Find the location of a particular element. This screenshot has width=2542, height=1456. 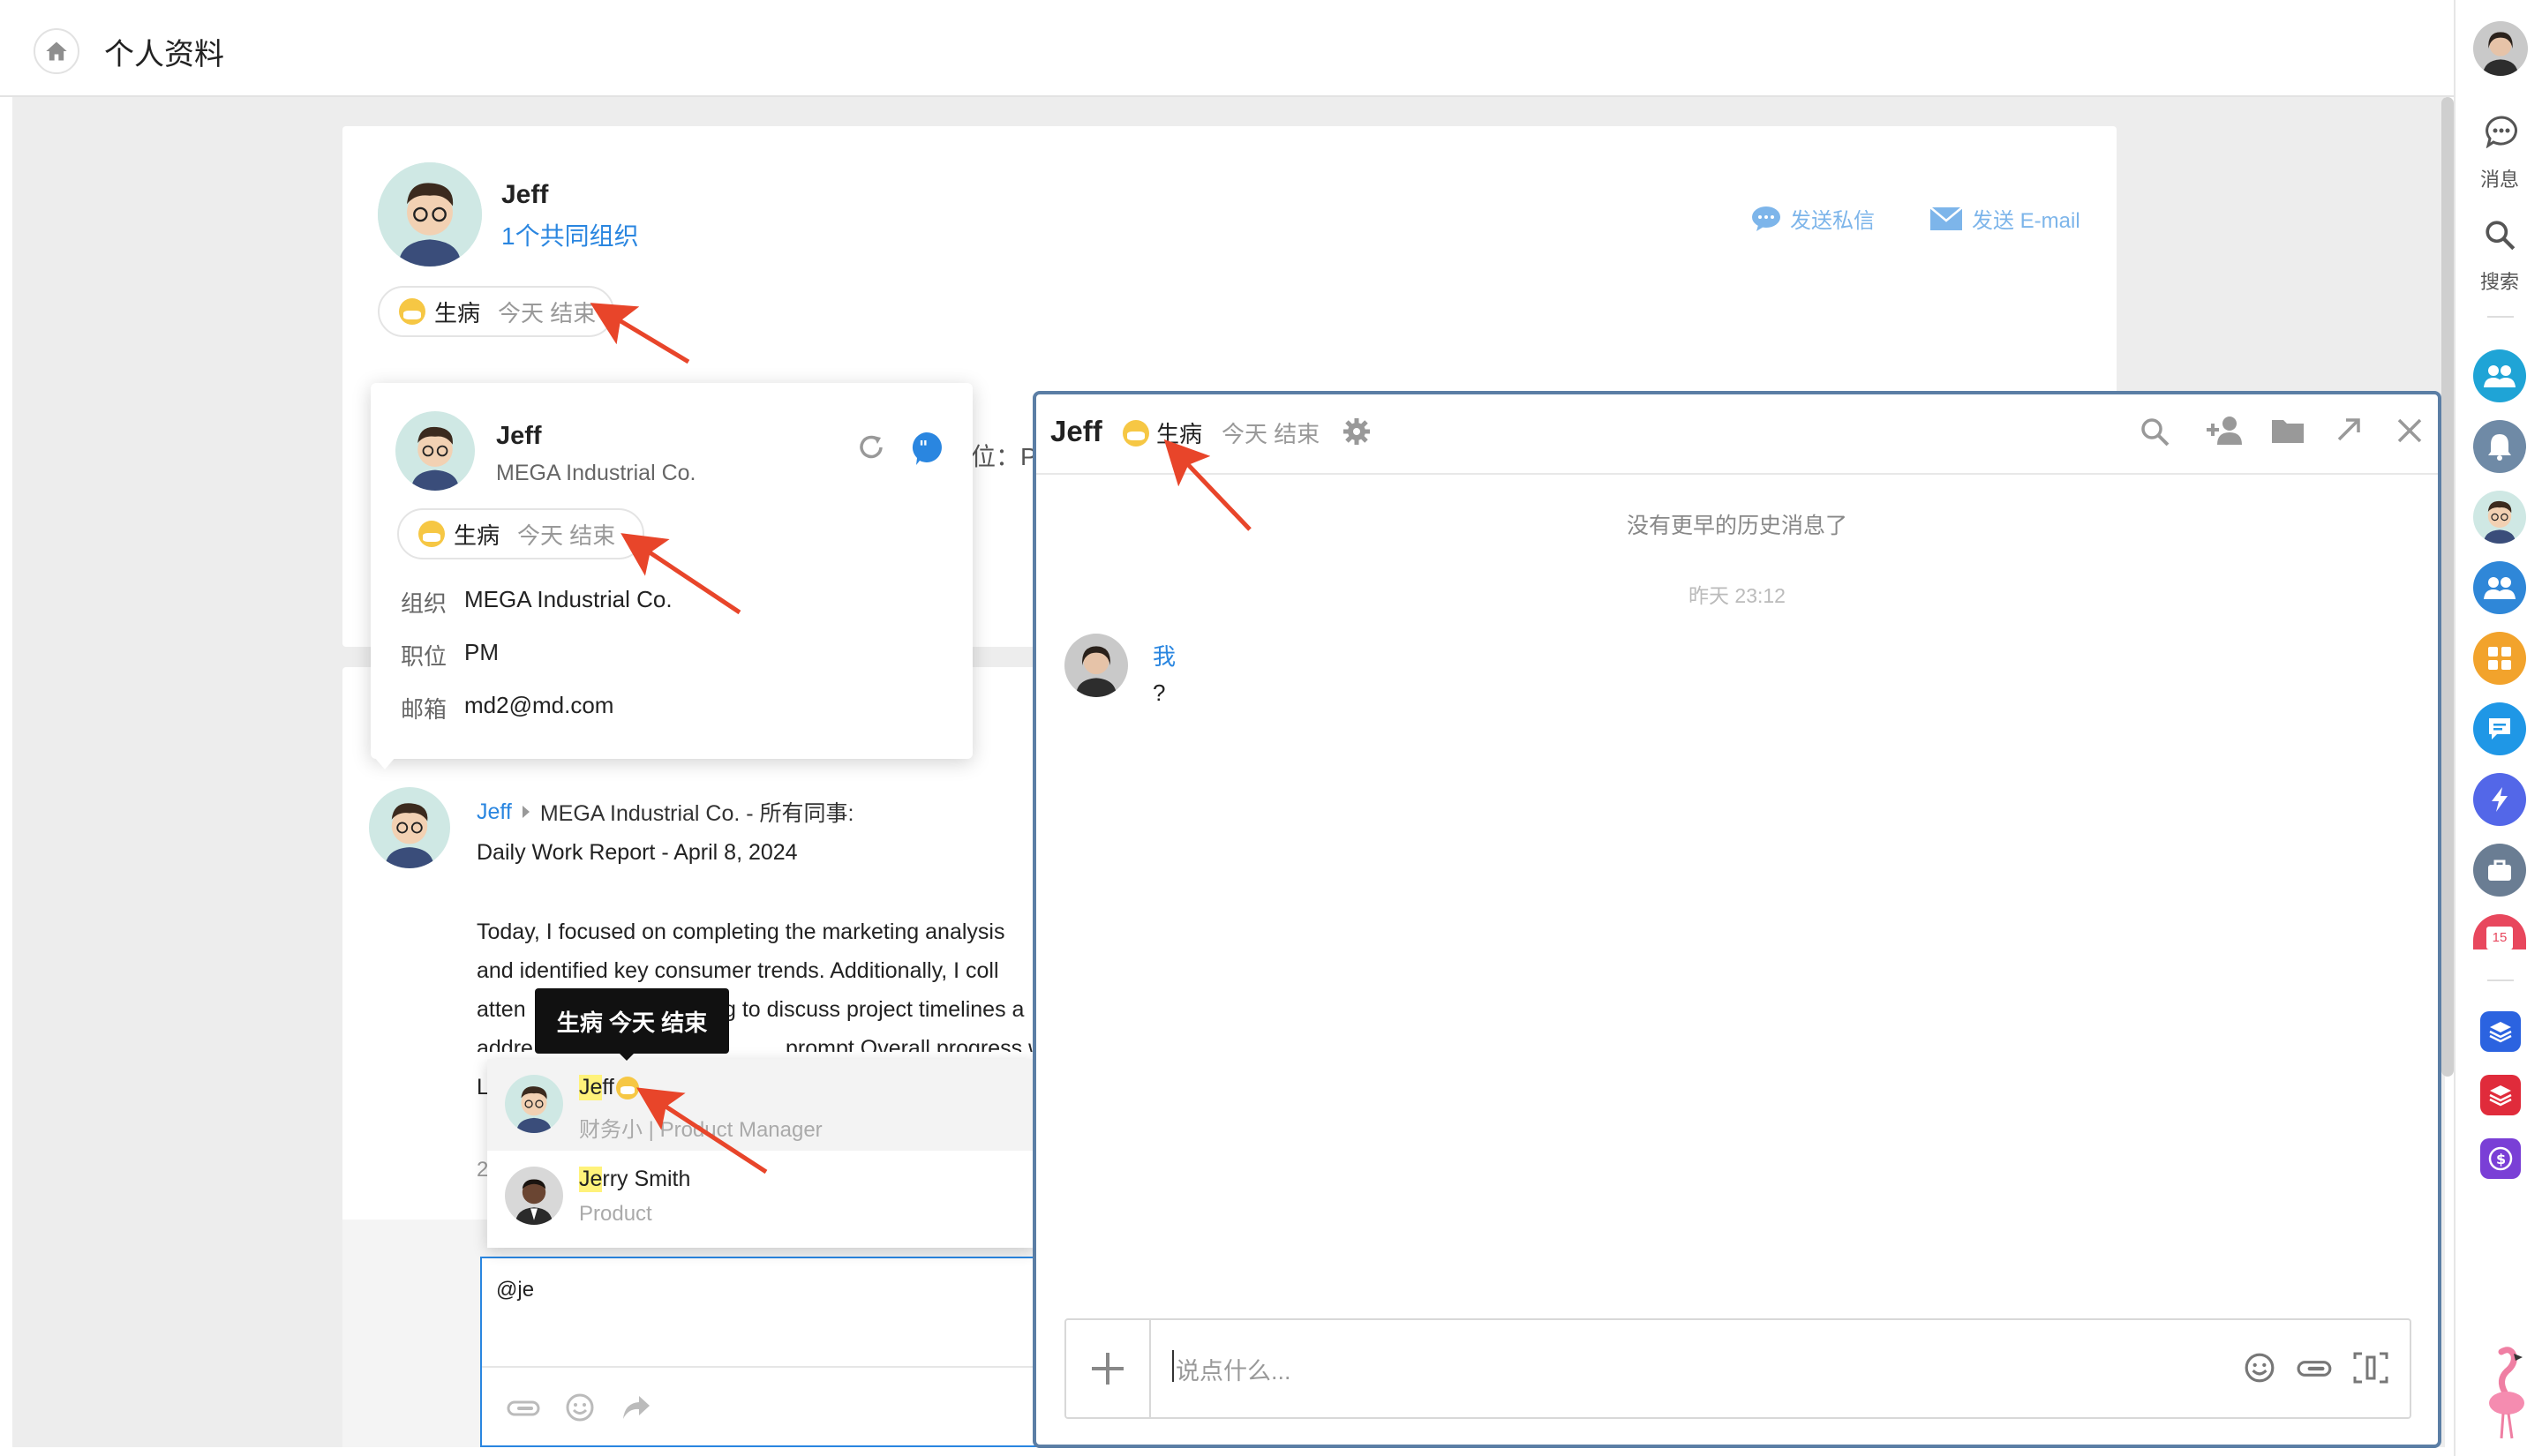

mention-avatar-jerry is located at coordinates (534, 1196).